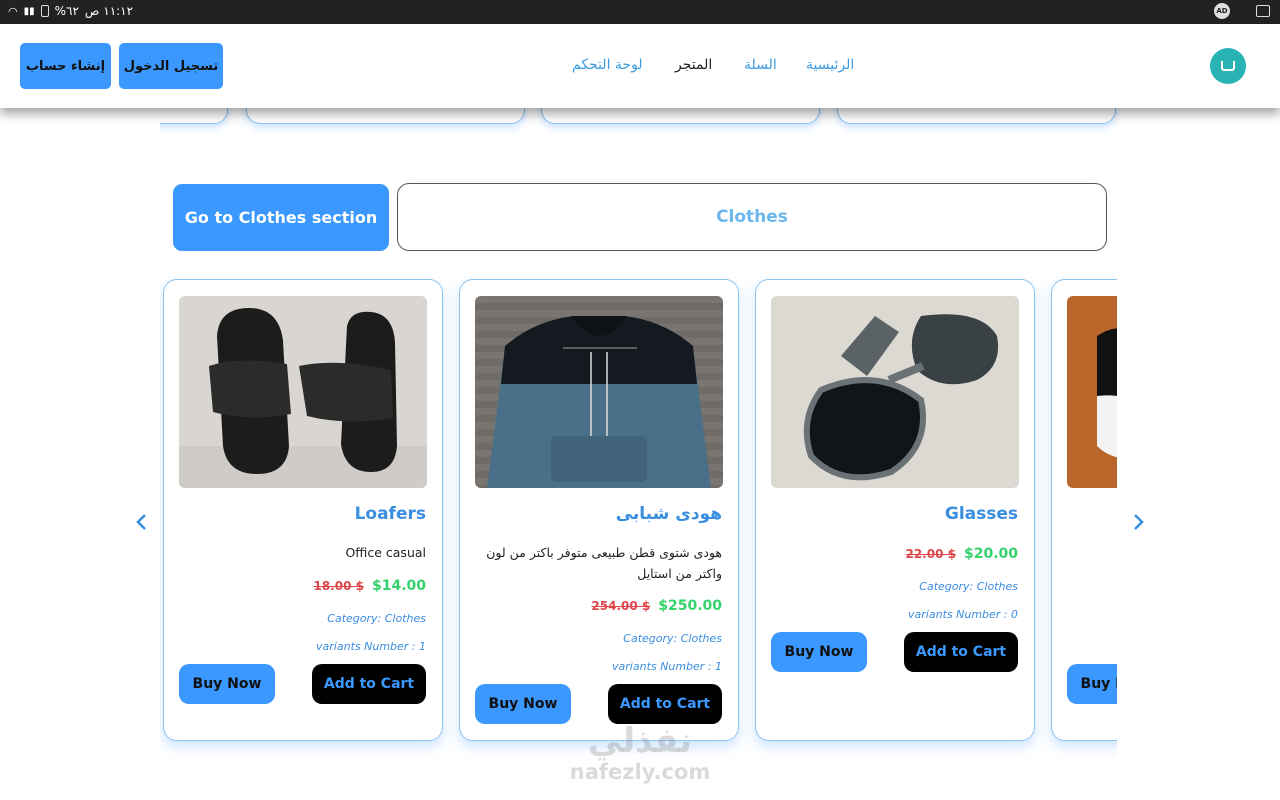  I want to click on status-battery: ٦٢%, so click(66, 11).